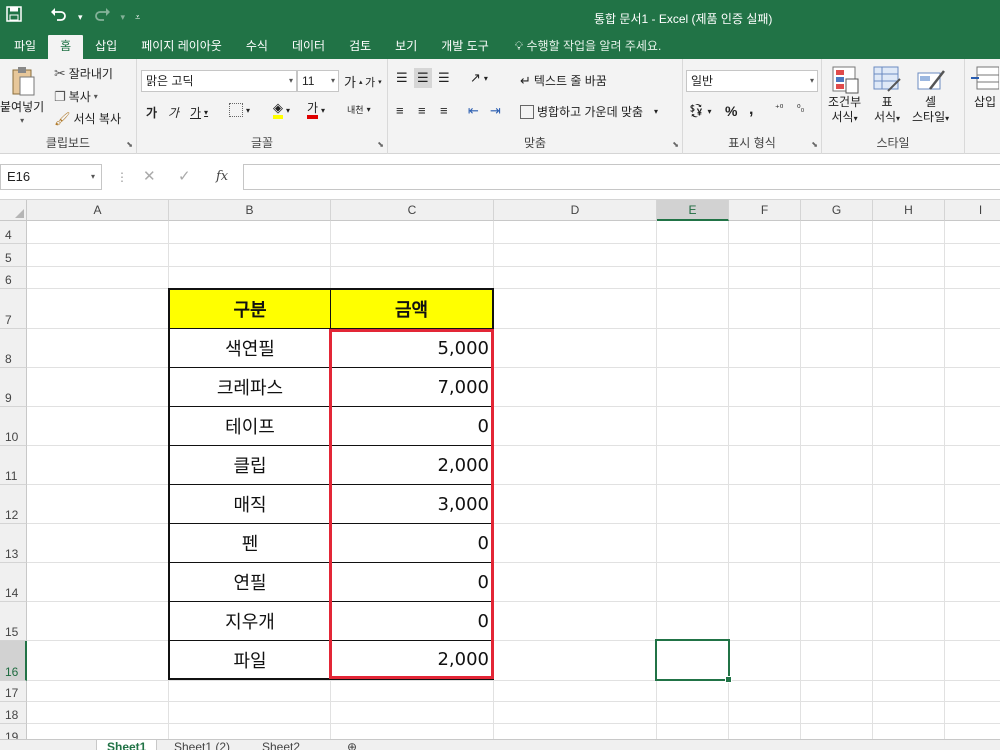 The height and width of the screenshot is (750, 1000). What do you see at coordinates (352, 745) in the screenshot?
I see `add-sheet-icon: ⊕` at bounding box center [352, 745].